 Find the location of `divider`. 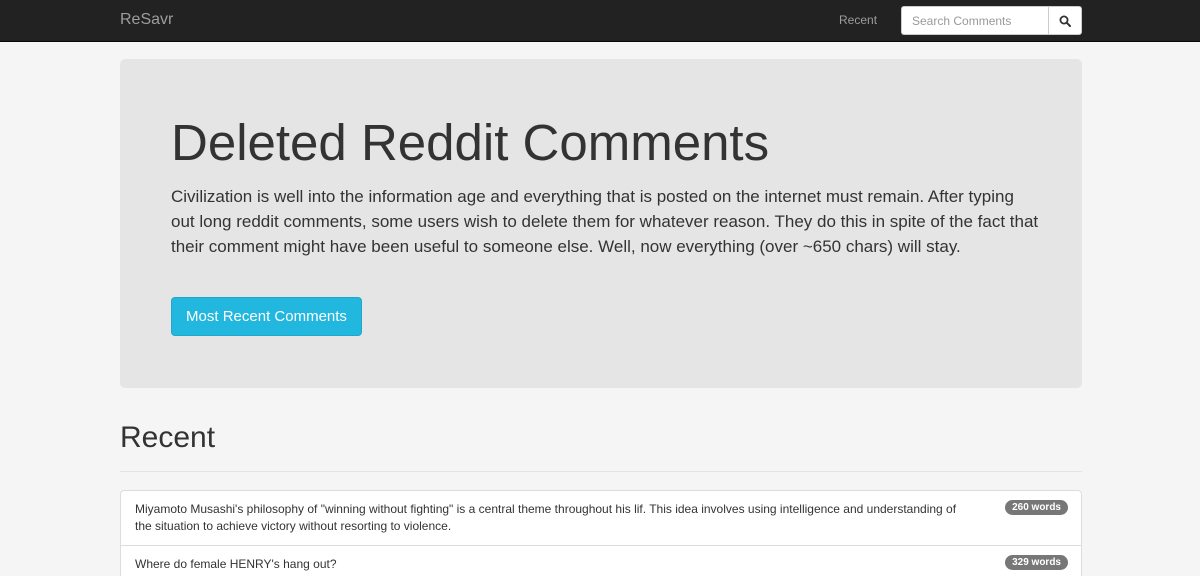

divider is located at coordinates (601, 471).